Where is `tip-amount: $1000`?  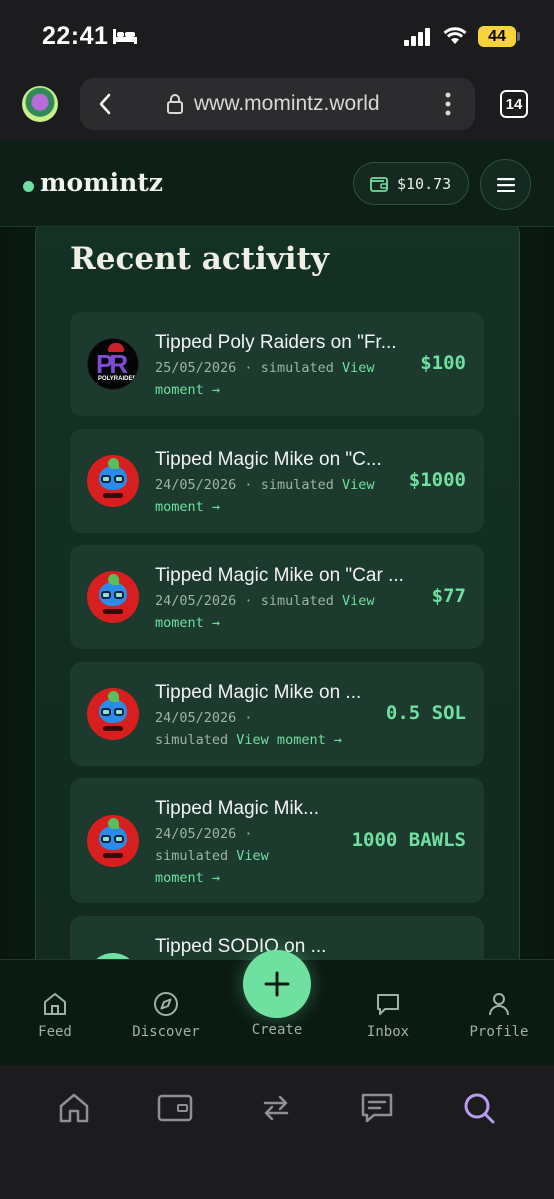
tip-amount: $1000 is located at coordinates (437, 480).